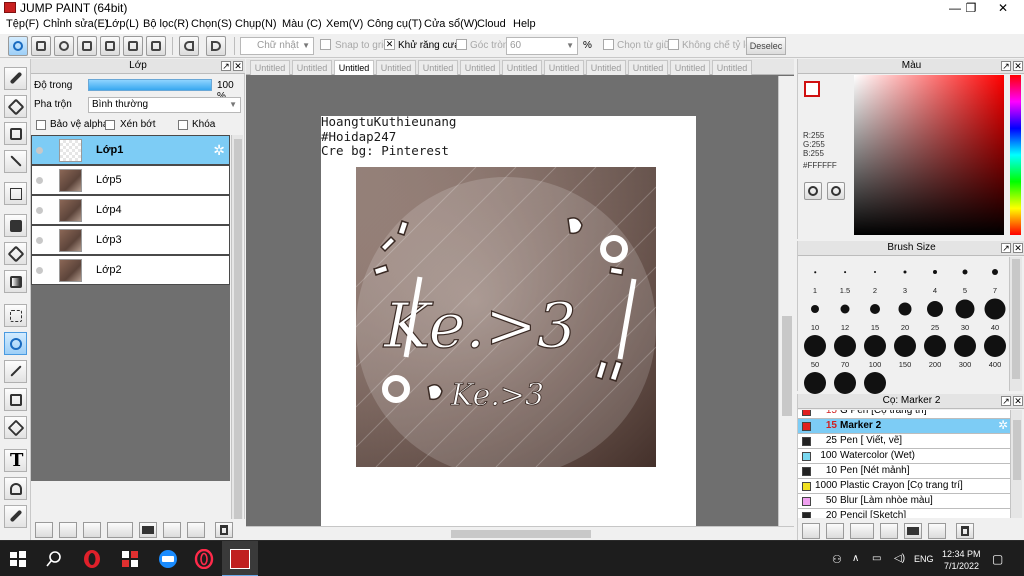 The width and height of the screenshot is (1024, 576). Describe the element at coordinates (156, 46) in the screenshot. I see `grid-button` at that location.